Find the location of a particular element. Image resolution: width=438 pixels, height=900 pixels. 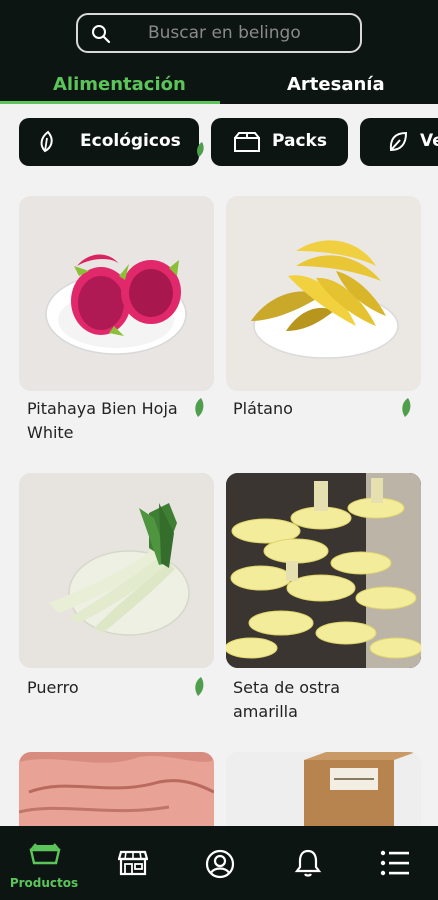

box-product-image is located at coordinates (323, 789).